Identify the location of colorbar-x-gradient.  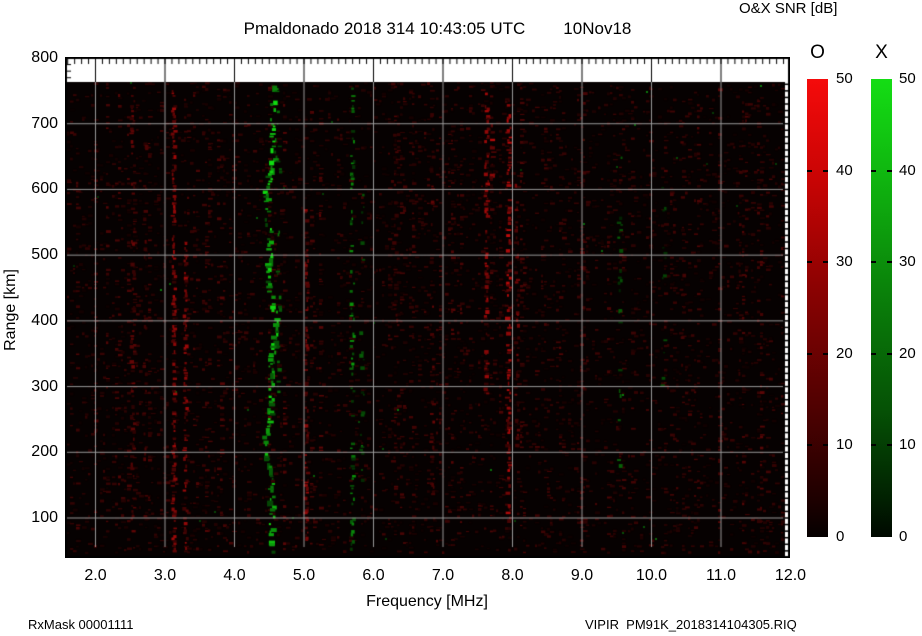
(881, 308).